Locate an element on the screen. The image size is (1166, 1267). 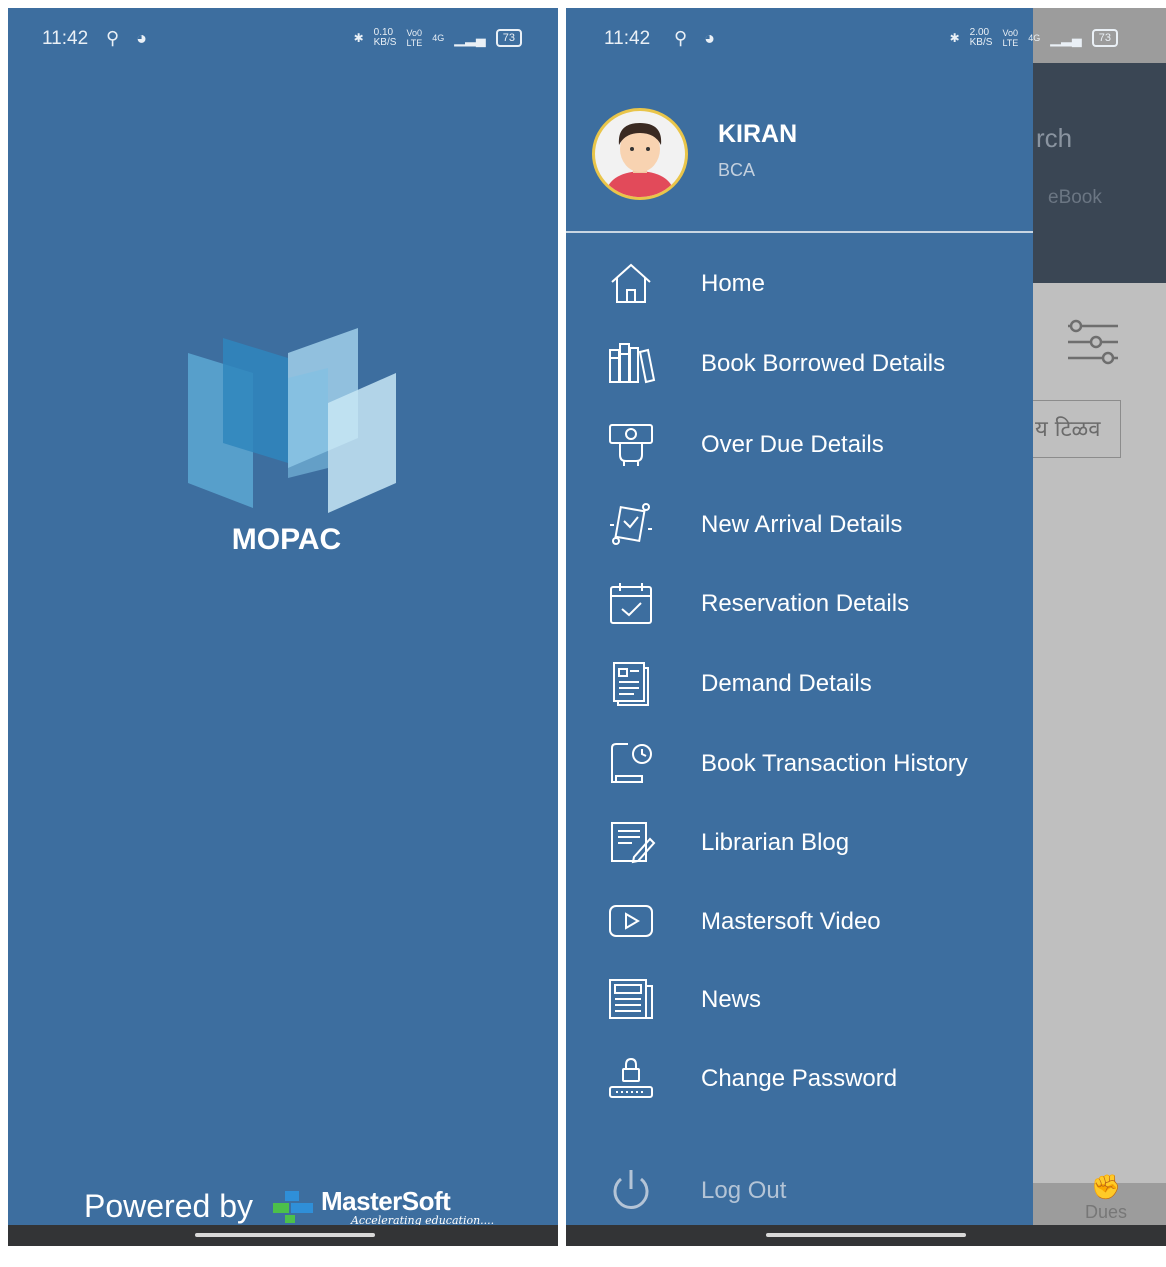
menu-item-reservation: Reservation Details is located at coordinates (799, 603).